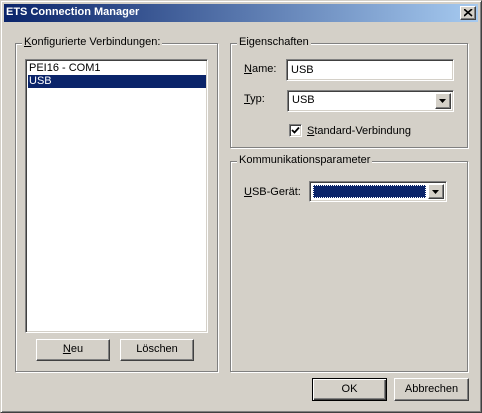  I want to click on checkmark-icon, so click(295, 130).